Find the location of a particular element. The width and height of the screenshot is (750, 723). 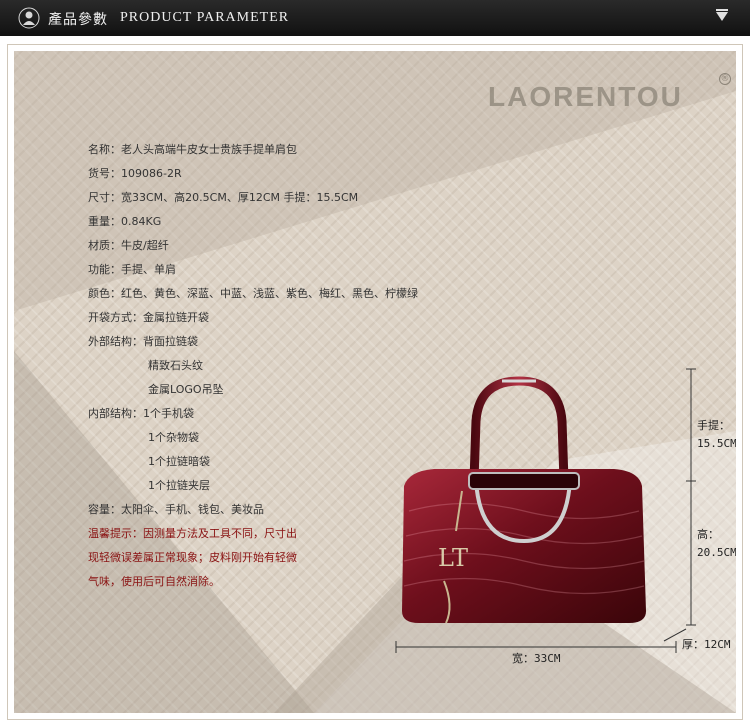

chevron-down-icon is located at coordinates (722, 16).